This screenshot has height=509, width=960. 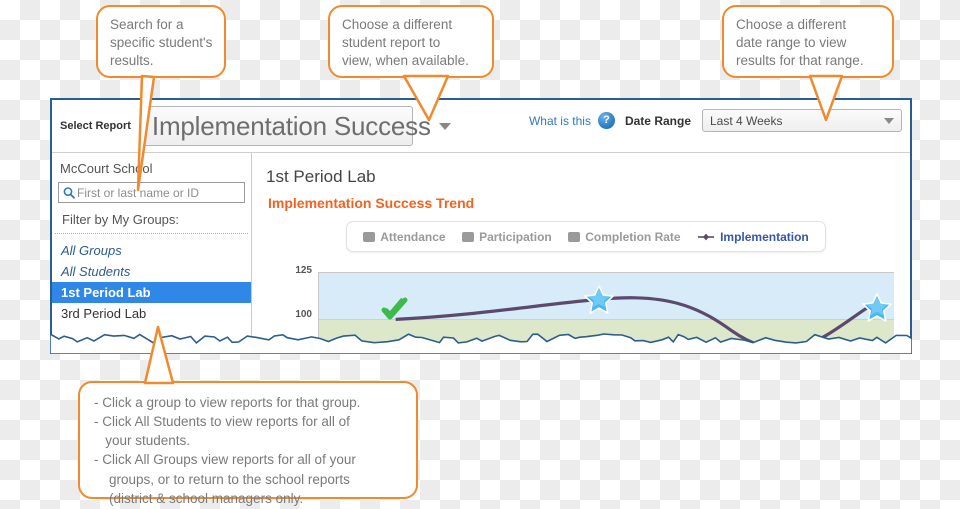 I want to click on legend-label: Participation, so click(x=515, y=236).